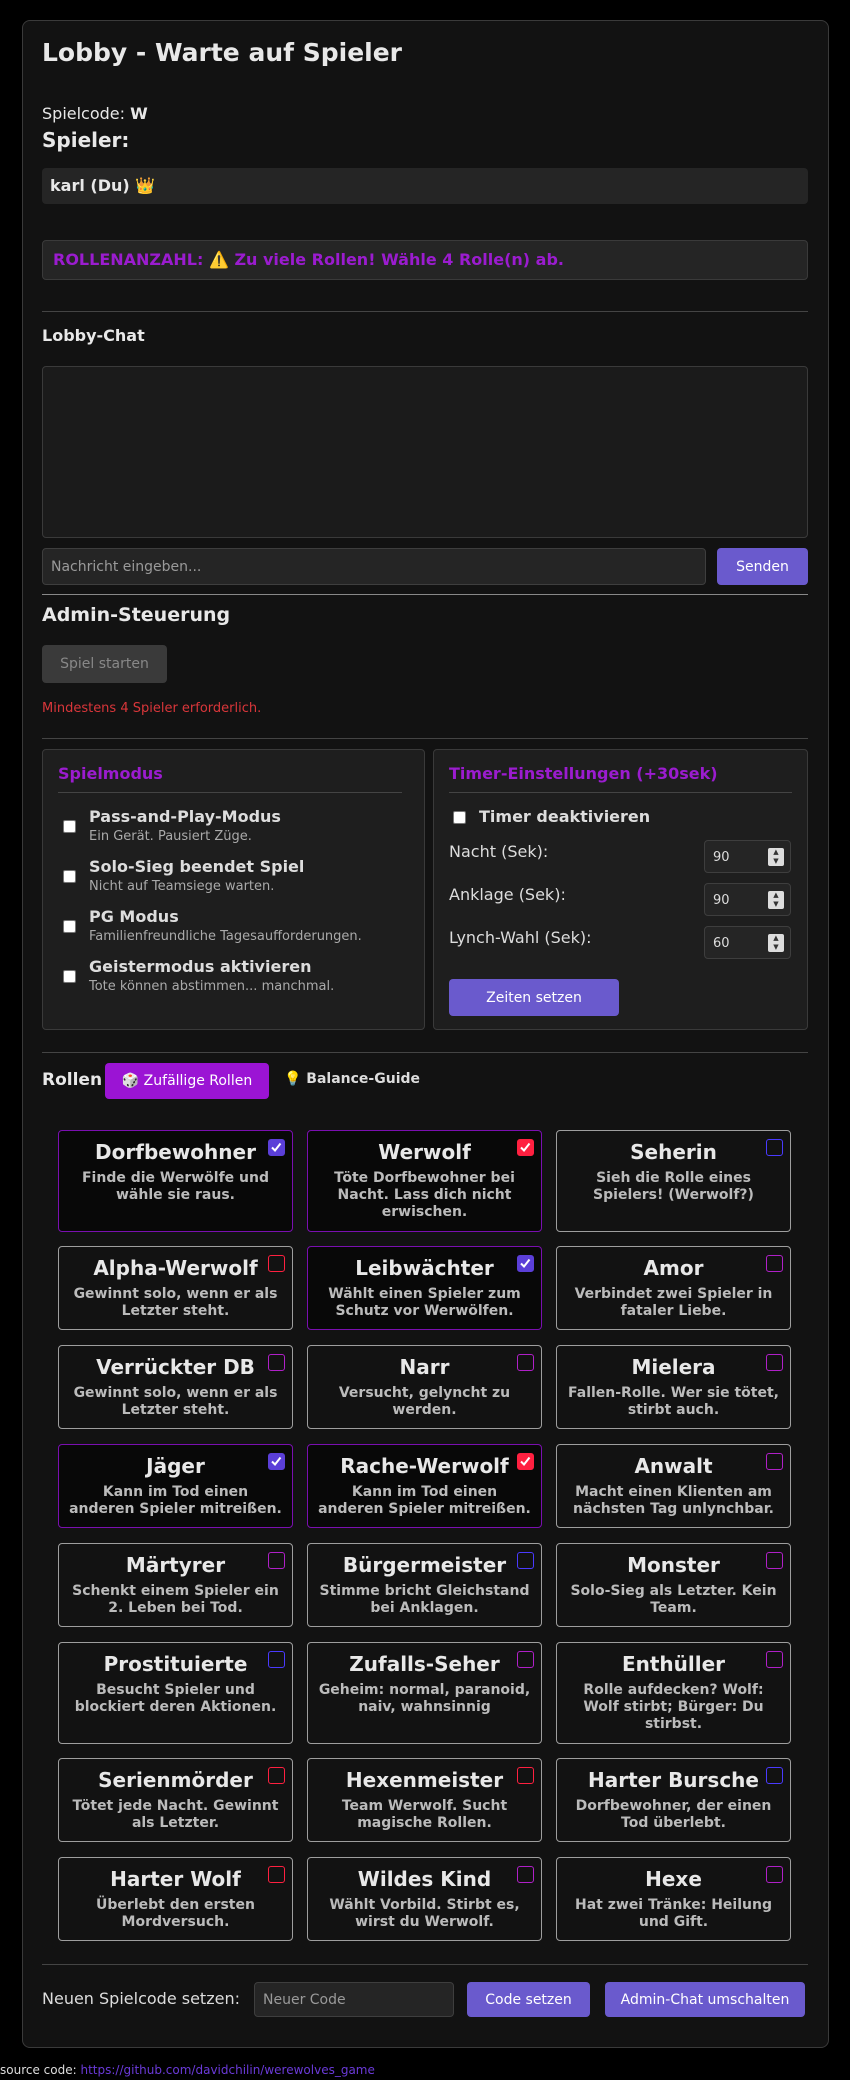 The image size is (850, 2080). What do you see at coordinates (354, 1999) in the screenshot?
I see `new-code-input` at bounding box center [354, 1999].